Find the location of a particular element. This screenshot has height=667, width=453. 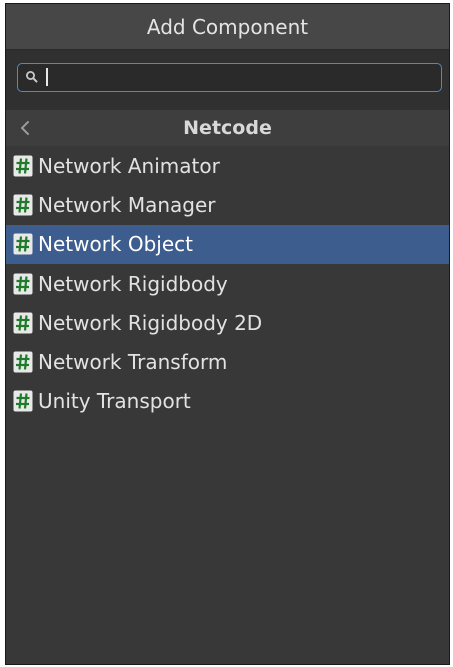

list-item: Network Manager is located at coordinates (227, 204).